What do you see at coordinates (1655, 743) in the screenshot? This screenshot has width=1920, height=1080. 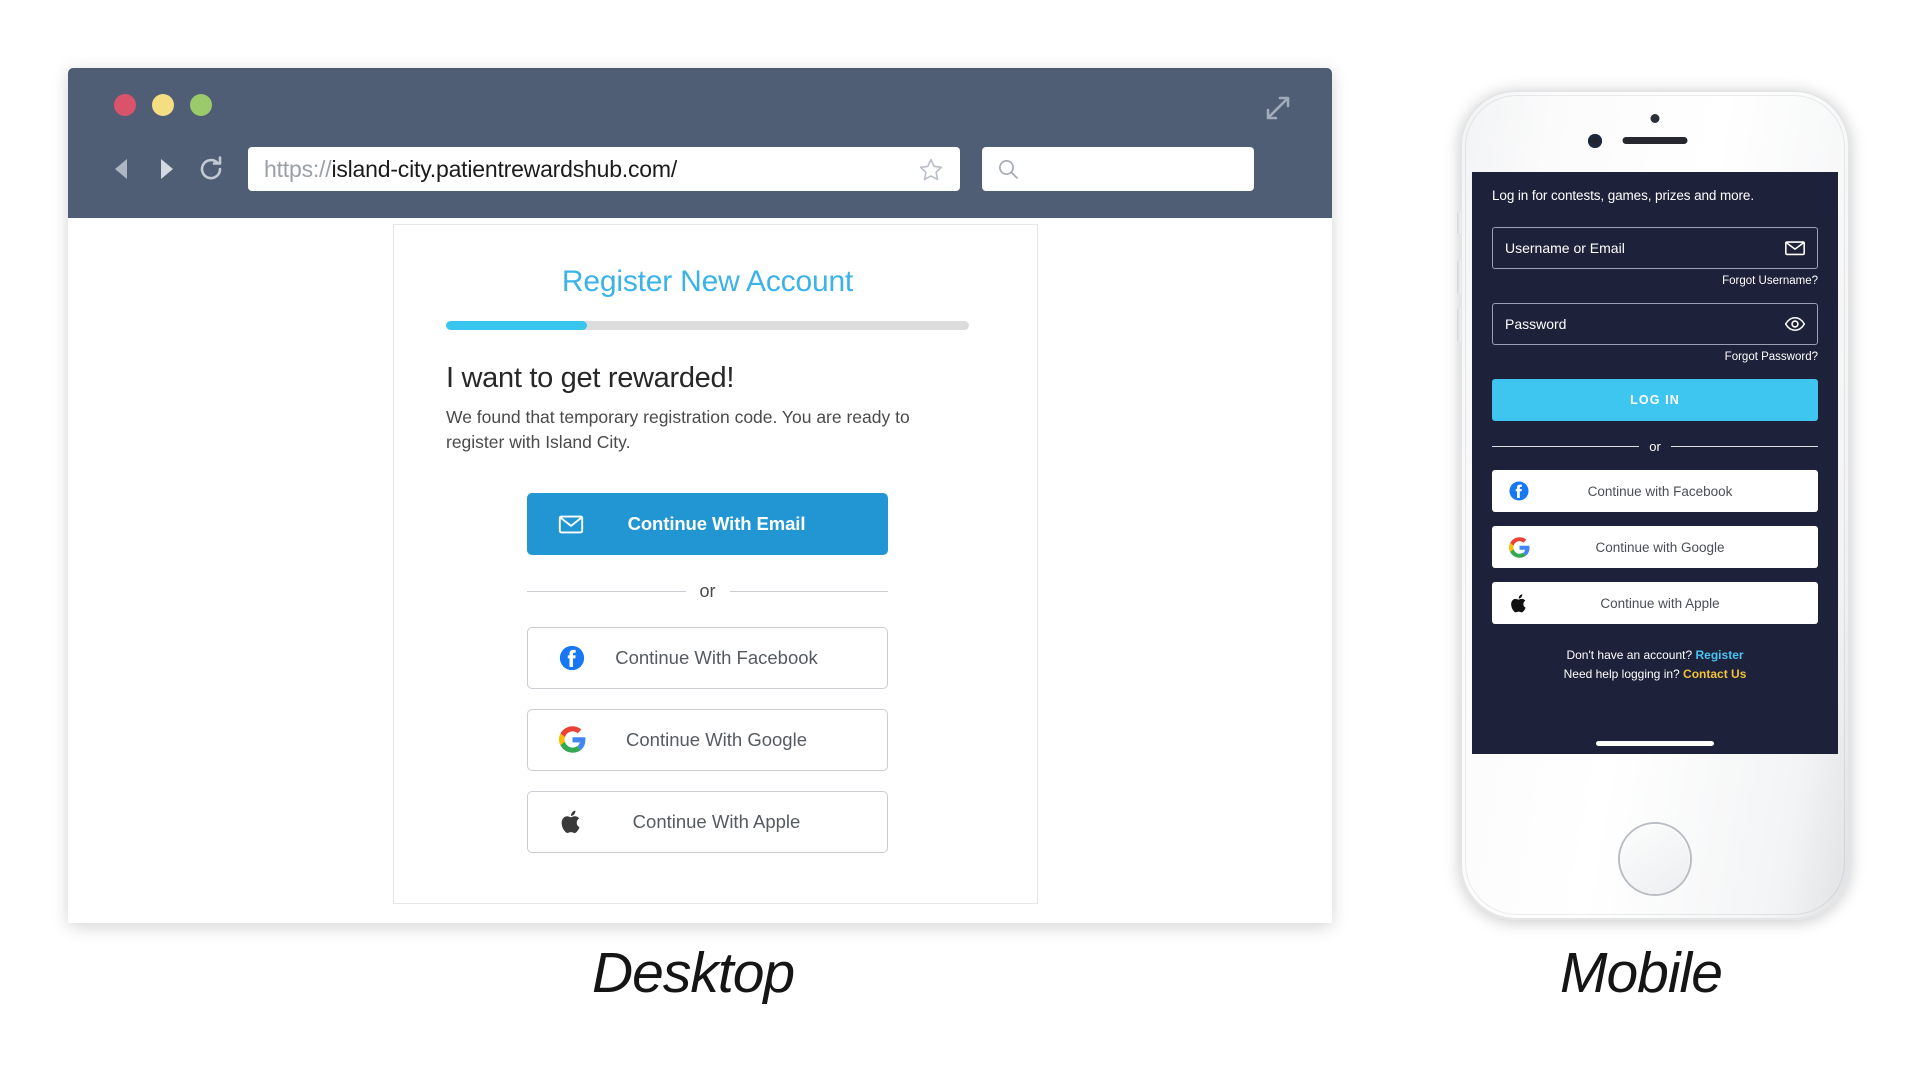 I see `mobile-home-indicator` at bounding box center [1655, 743].